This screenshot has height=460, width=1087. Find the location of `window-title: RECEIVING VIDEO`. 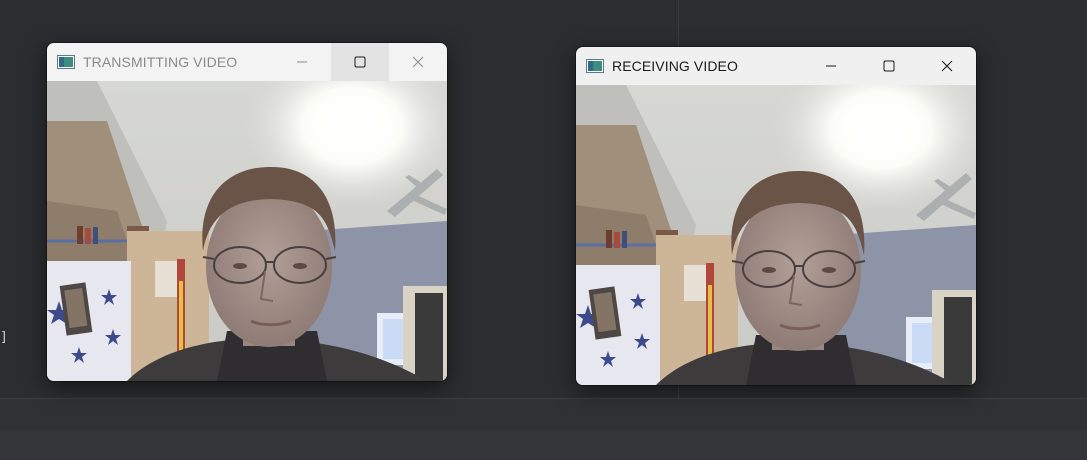

window-title: RECEIVING VIDEO is located at coordinates (675, 66).